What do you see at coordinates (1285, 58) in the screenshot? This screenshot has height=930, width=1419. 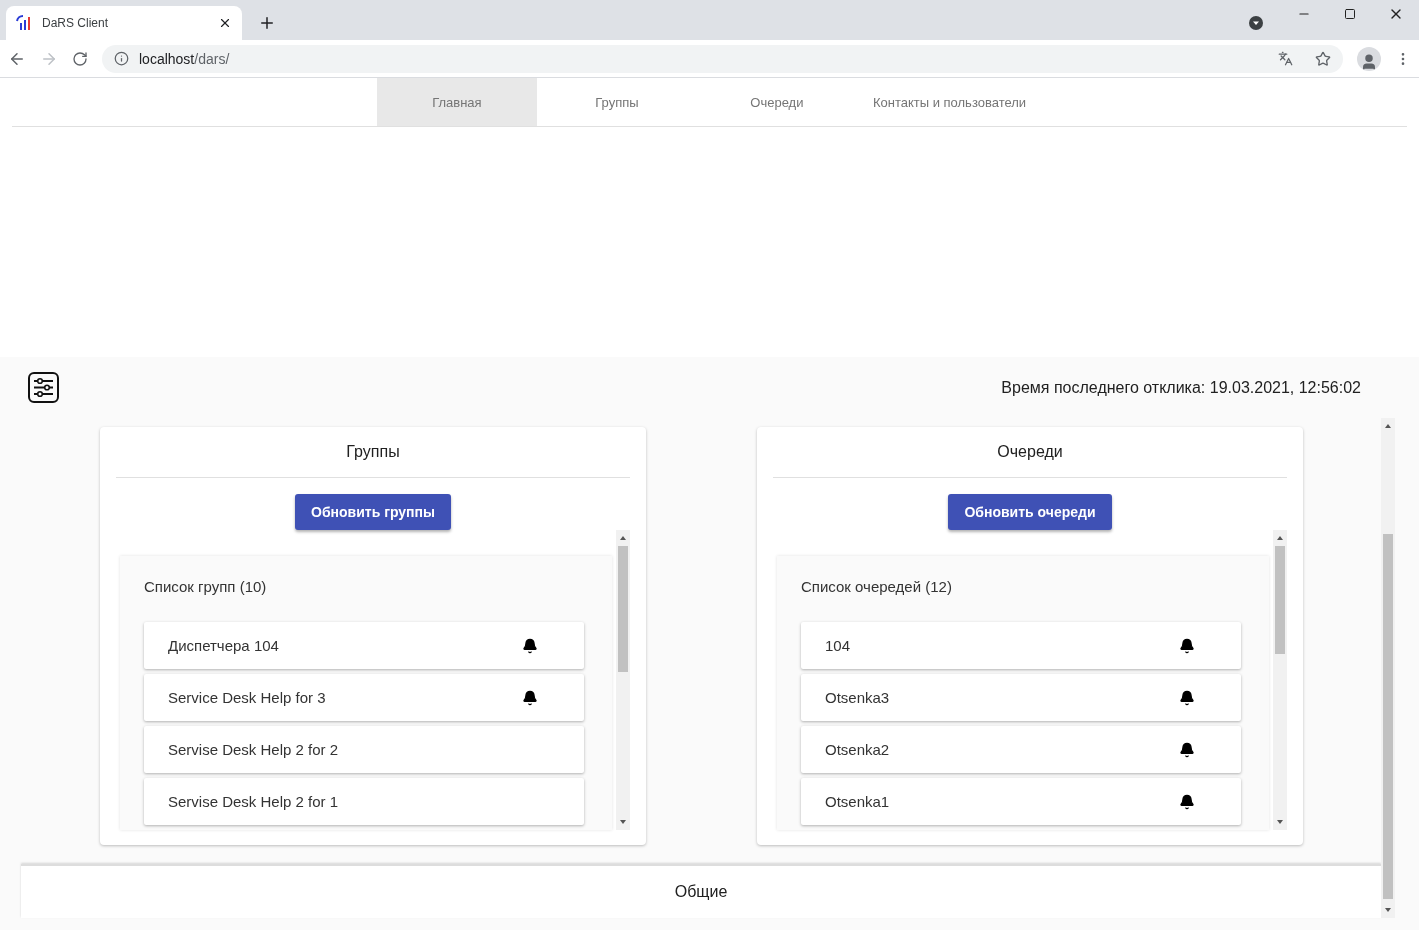 I see `translate-icon` at bounding box center [1285, 58].